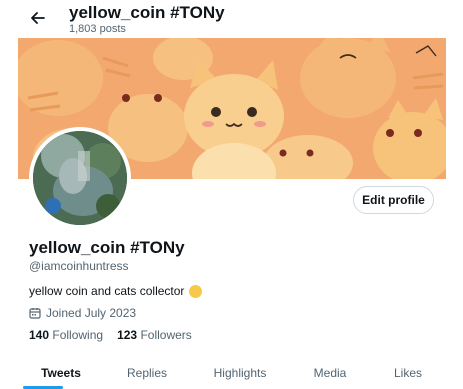  What do you see at coordinates (240, 372) in the screenshot?
I see `tab-highlights: Highlights` at bounding box center [240, 372].